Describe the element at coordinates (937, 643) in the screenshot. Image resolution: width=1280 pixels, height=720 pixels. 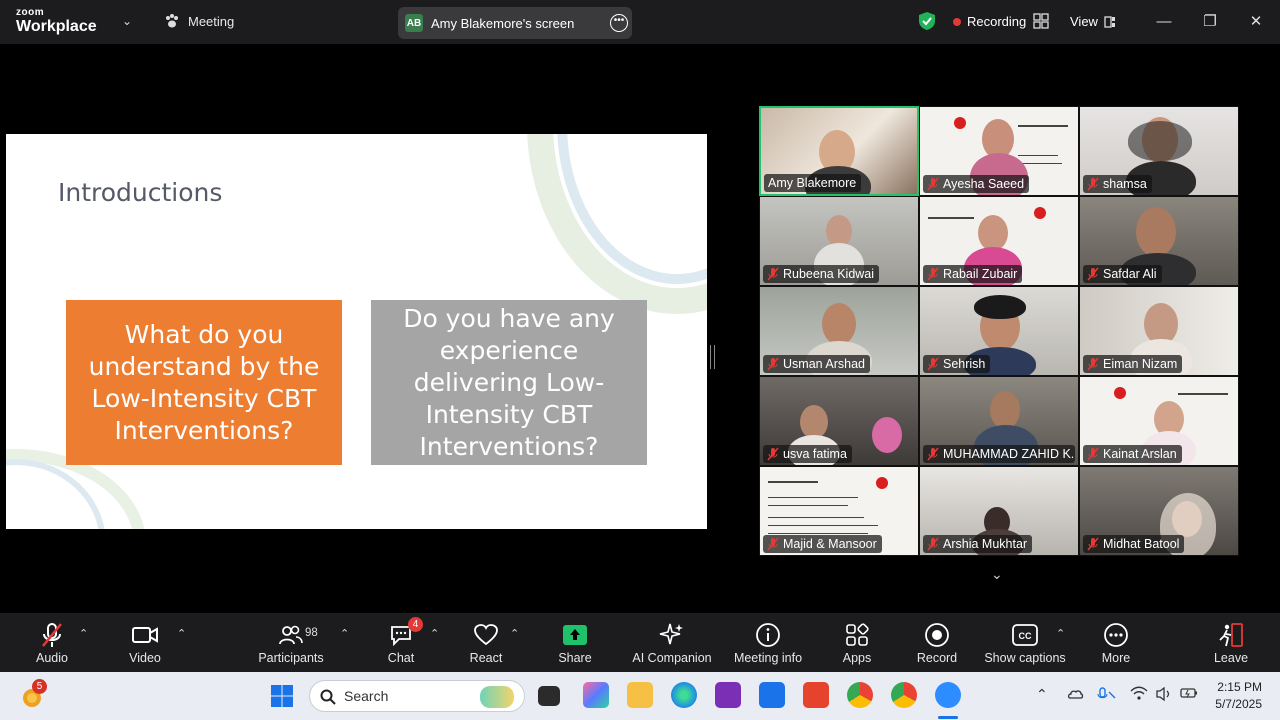
I see `record-button: Record` at that location.